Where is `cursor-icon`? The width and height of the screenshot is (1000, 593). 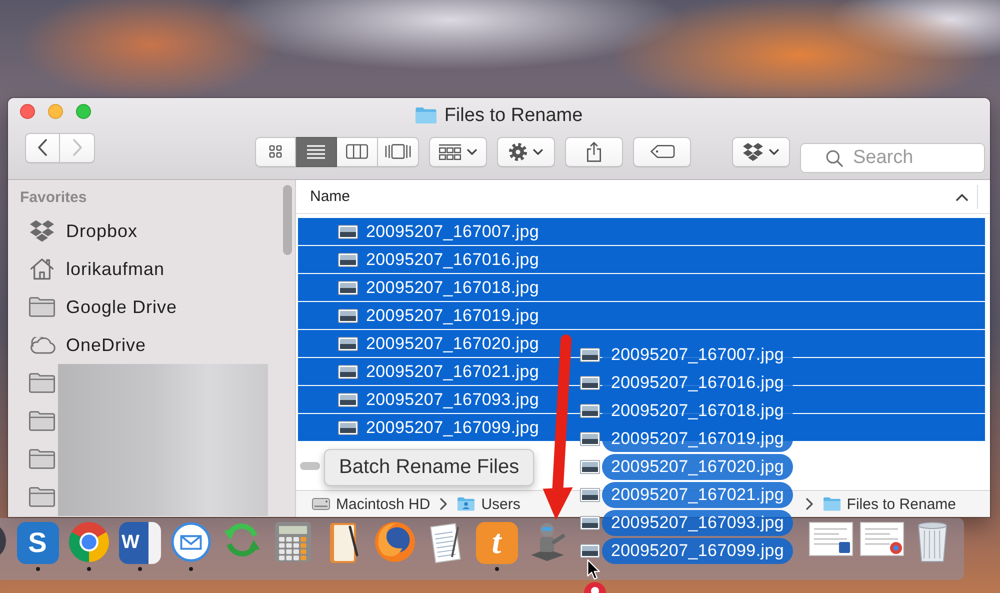
cursor-icon is located at coordinates (593, 569).